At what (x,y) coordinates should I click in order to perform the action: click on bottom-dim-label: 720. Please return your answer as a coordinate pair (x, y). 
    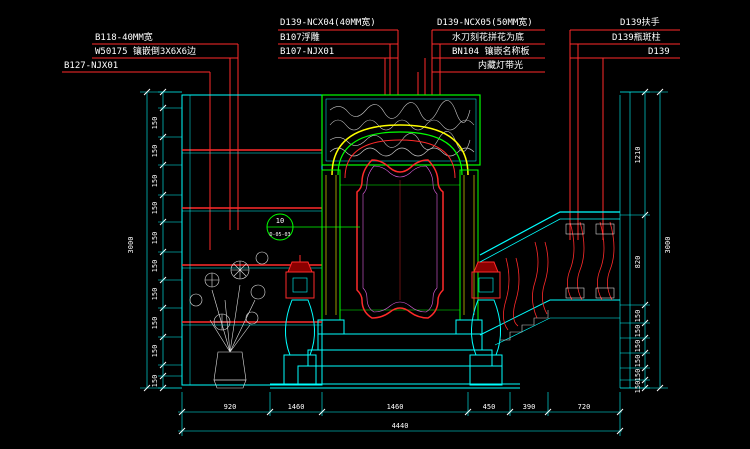
    Looking at the image, I should click on (584, 407).